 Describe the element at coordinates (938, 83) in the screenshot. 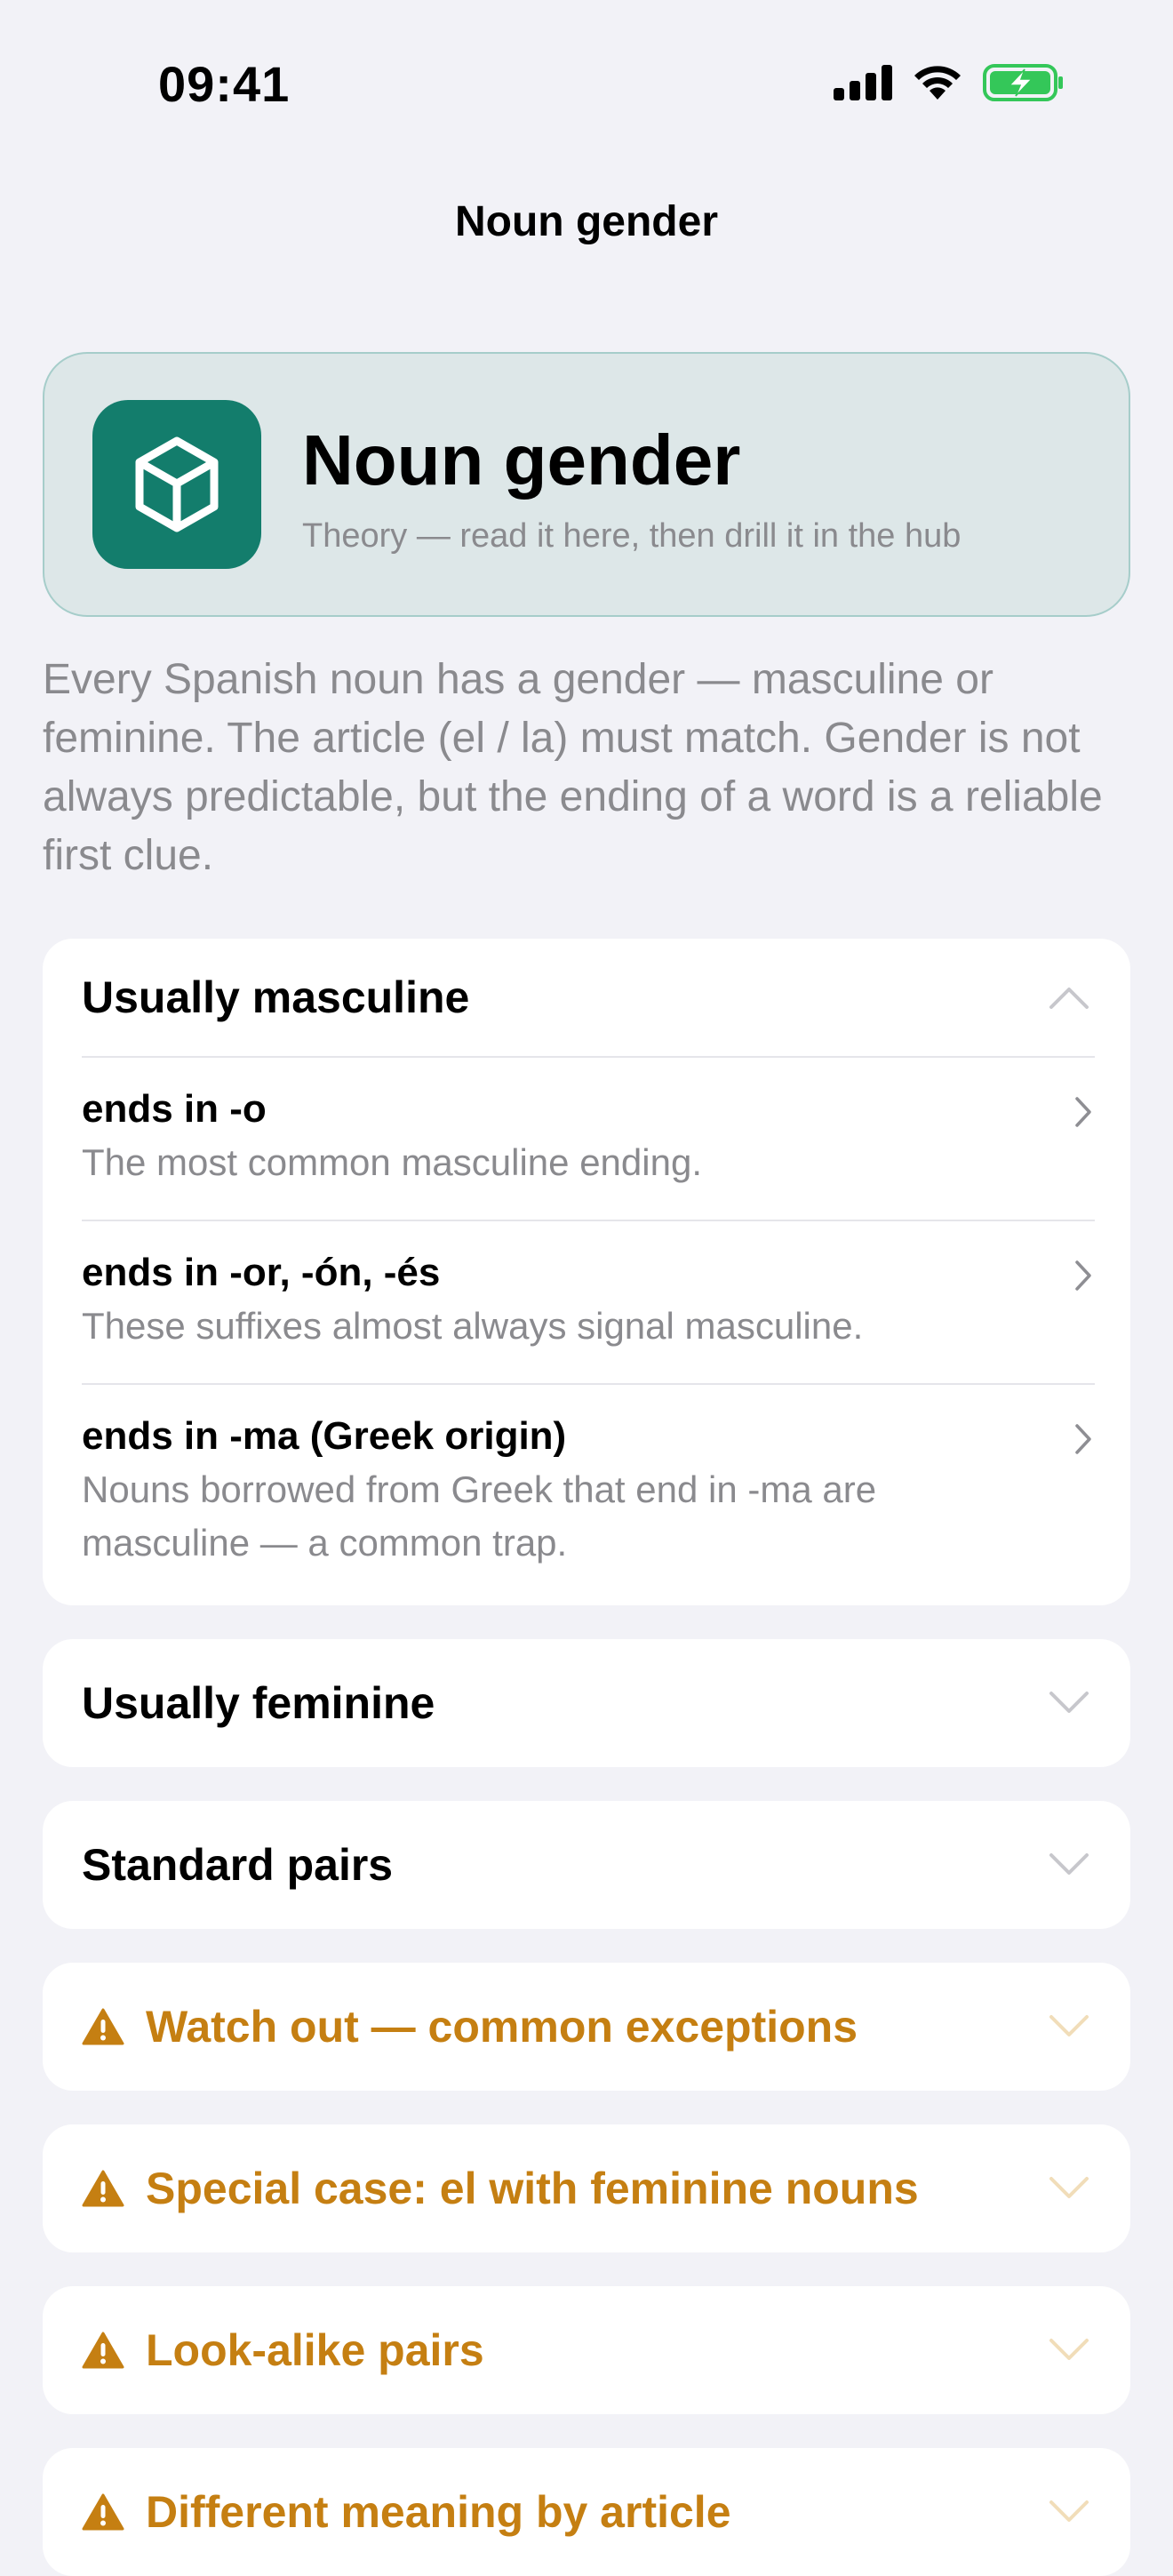

I see `wifi-icon` at that location.